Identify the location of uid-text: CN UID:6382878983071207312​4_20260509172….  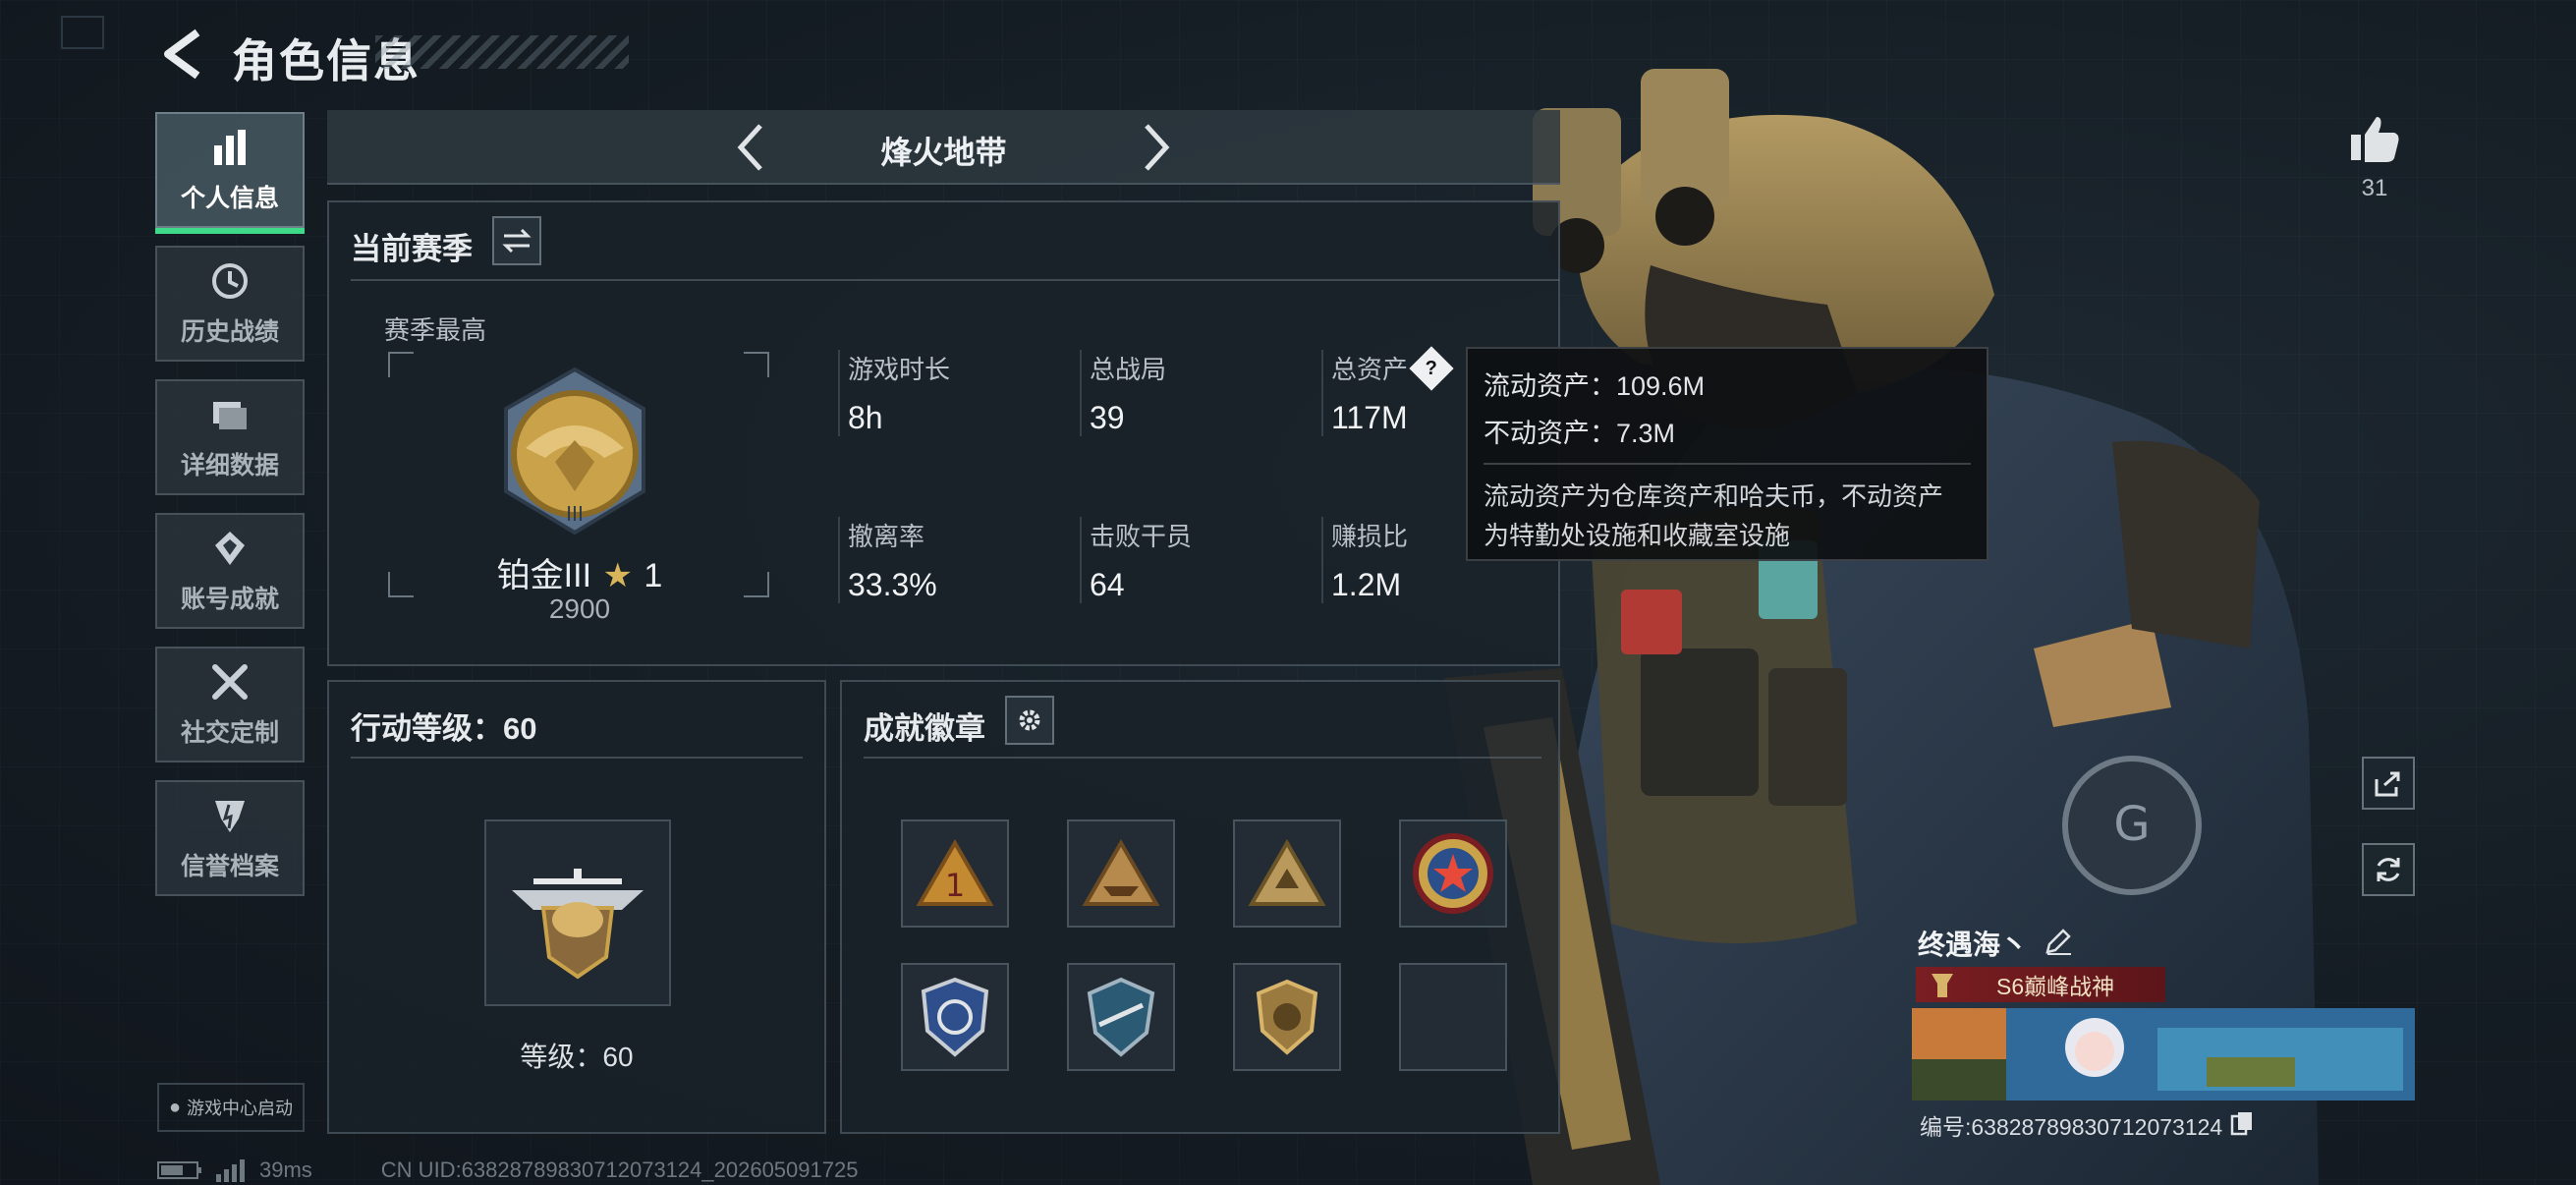
(619, 1169).